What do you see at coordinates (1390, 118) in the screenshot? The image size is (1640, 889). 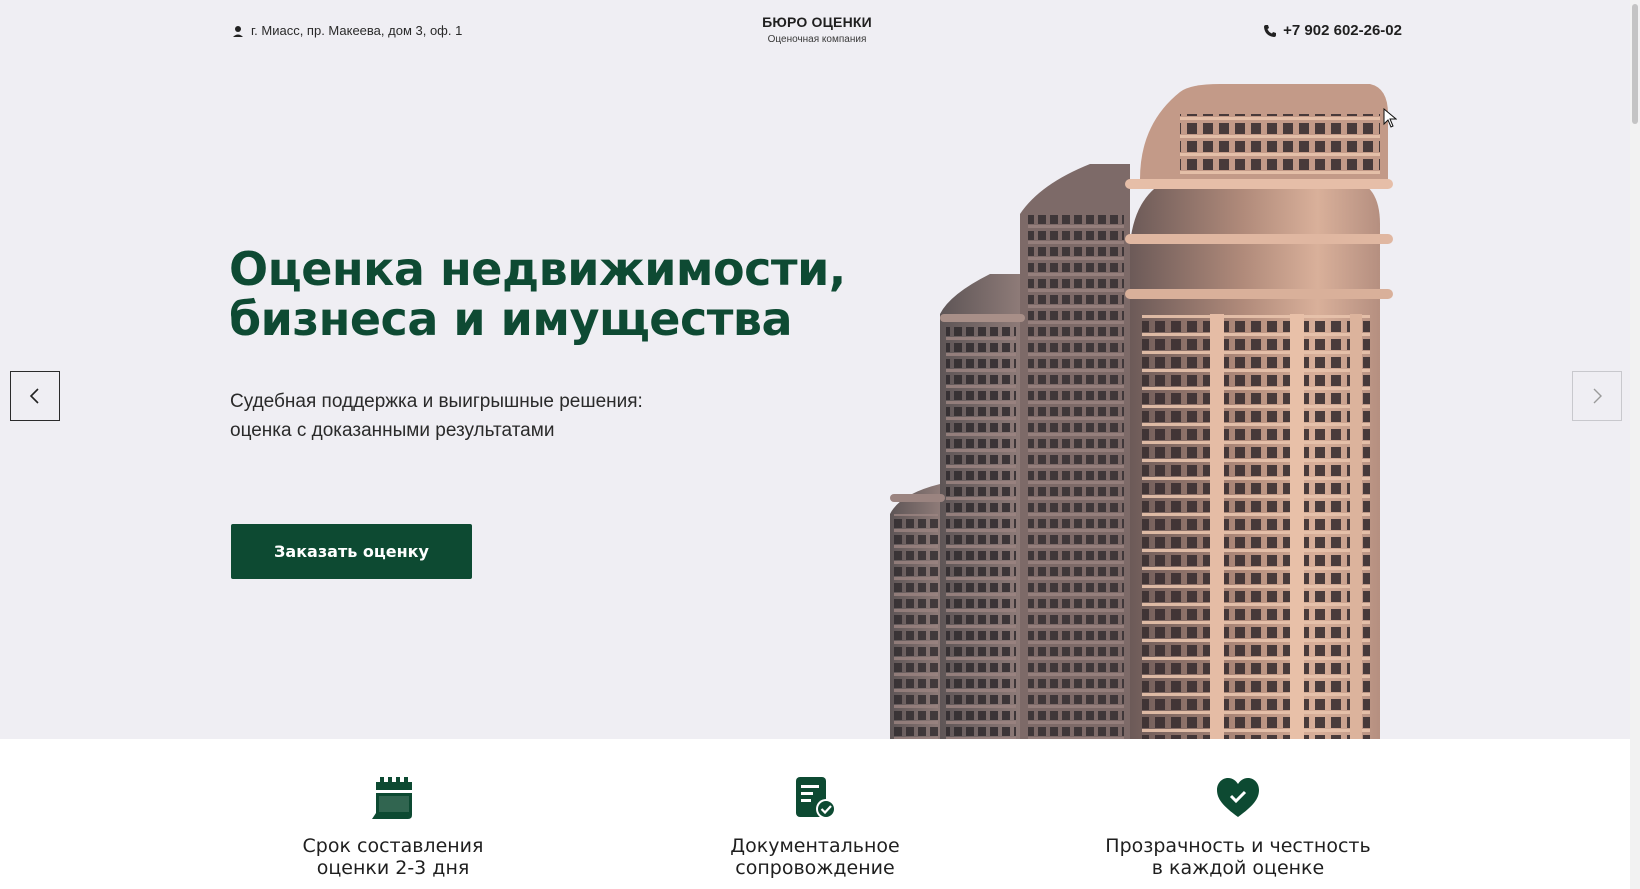 I see `mouse-cursor-icon` at bounding box center [1390, 118].